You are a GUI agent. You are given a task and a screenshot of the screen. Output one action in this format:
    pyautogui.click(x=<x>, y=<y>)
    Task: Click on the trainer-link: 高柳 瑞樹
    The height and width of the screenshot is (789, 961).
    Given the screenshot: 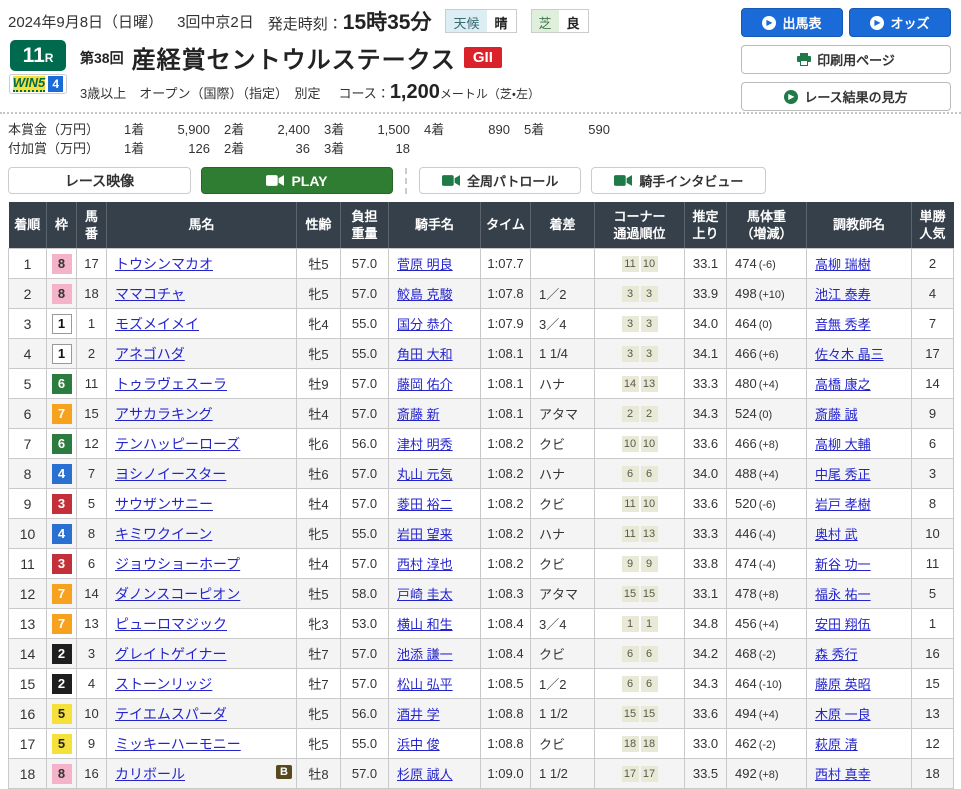 What is the action you would take?
    pyautogui.click(x=843, y=264)
    